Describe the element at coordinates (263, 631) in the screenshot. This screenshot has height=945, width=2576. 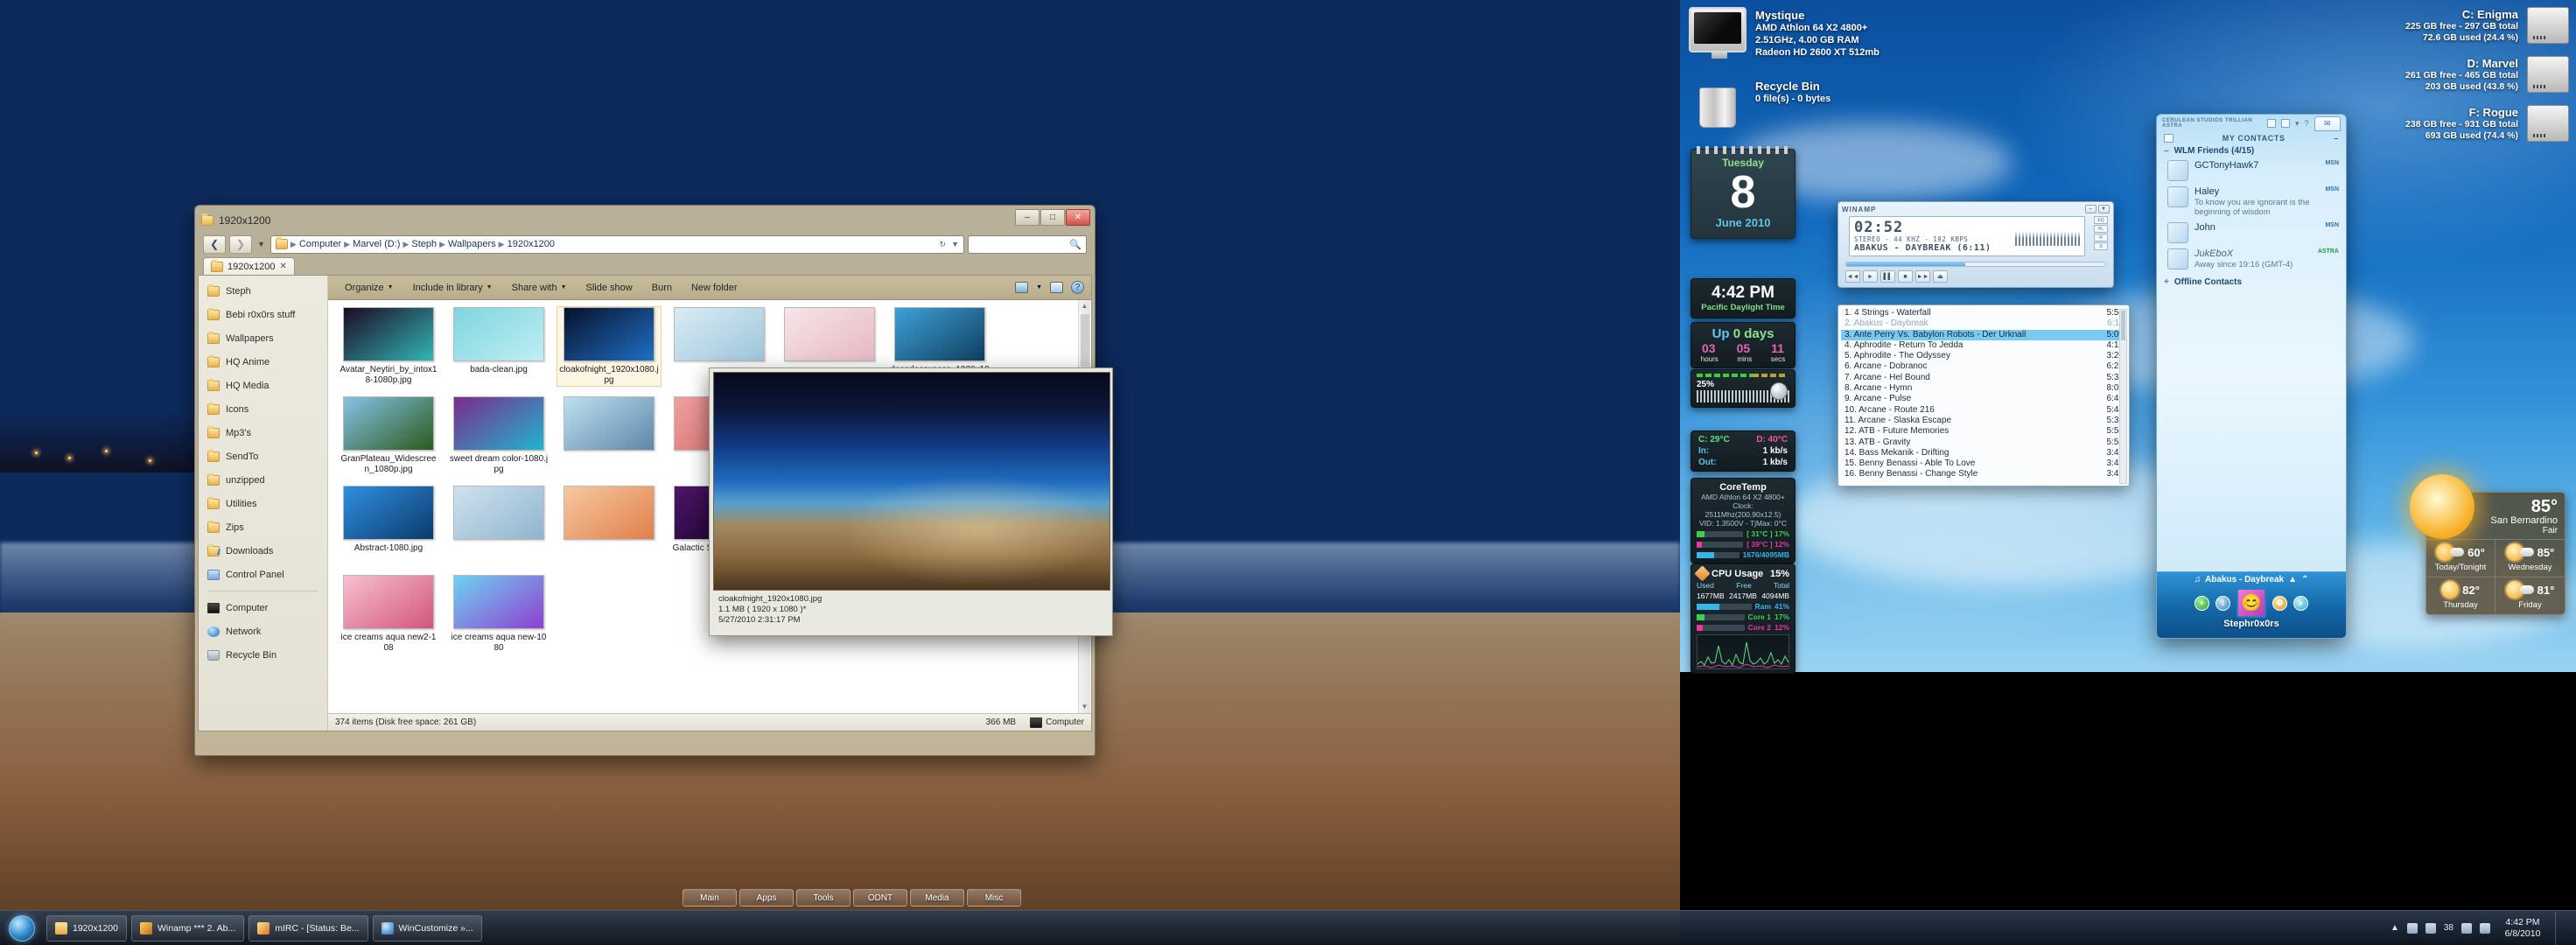
I see `sidebar-item-network: Network` at that location.